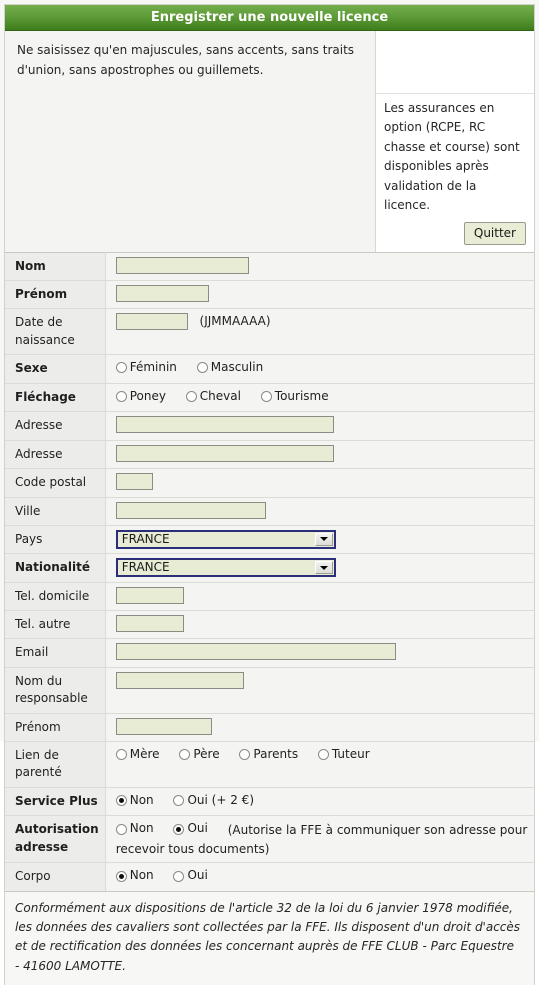 The image size is (539, 985). Describe the element at coordinates (255, 652) in the screenshot. I see `email-input` at that location.